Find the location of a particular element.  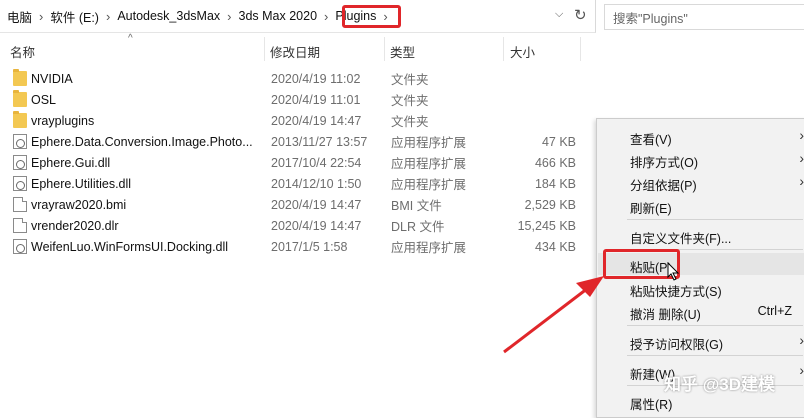

column-headers: 名称 修改日期 类型 大小 is located at coordinates (300, 48).